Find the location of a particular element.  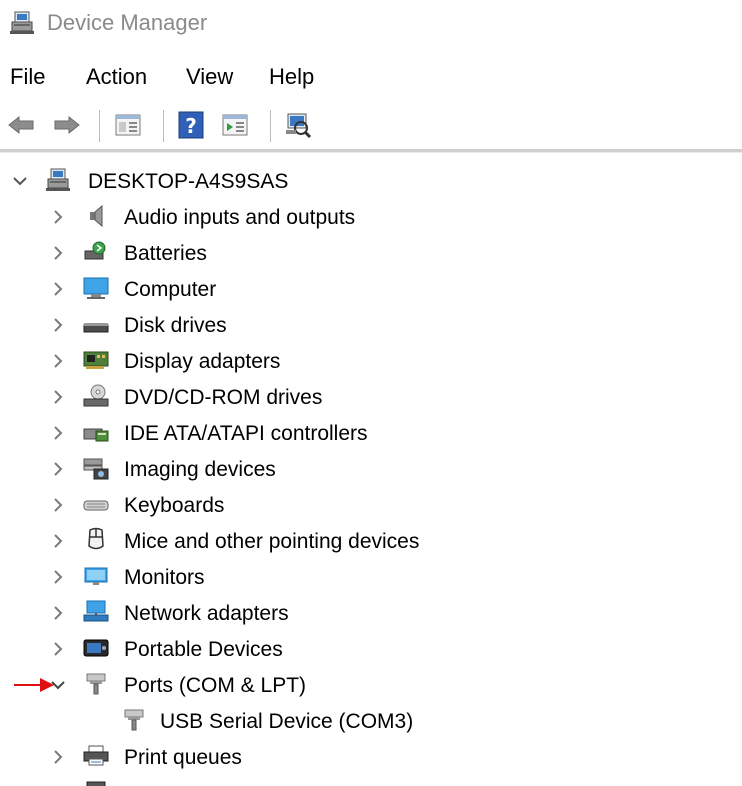

device-manager-icon is located at coordinates (22, 22).